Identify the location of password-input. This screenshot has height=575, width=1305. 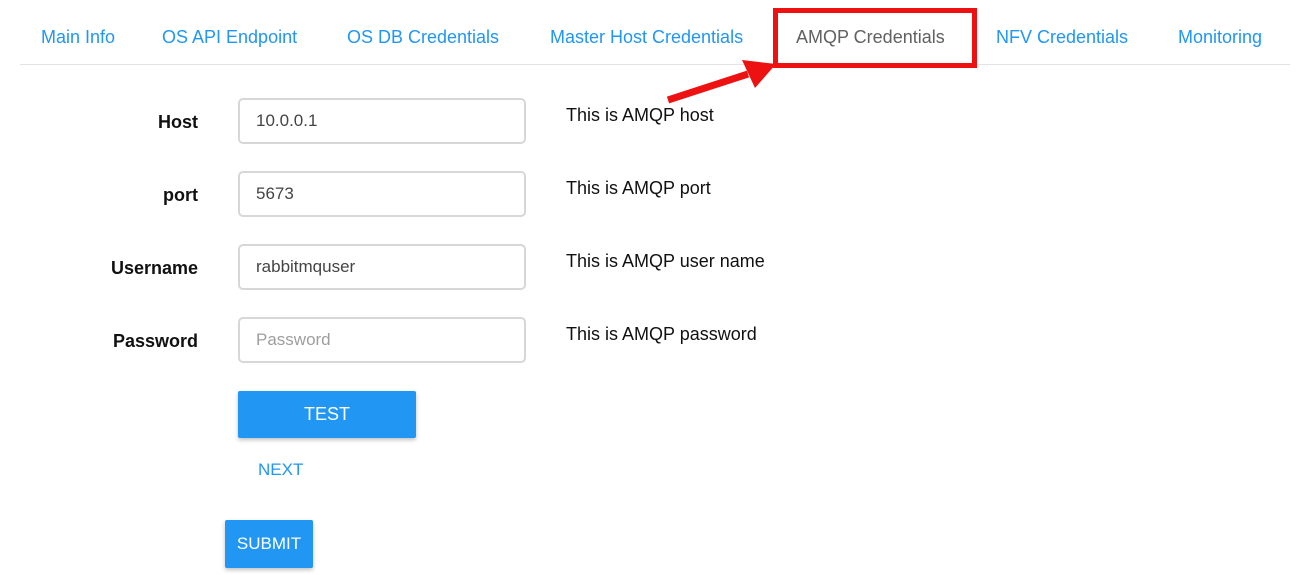
(382, 340).